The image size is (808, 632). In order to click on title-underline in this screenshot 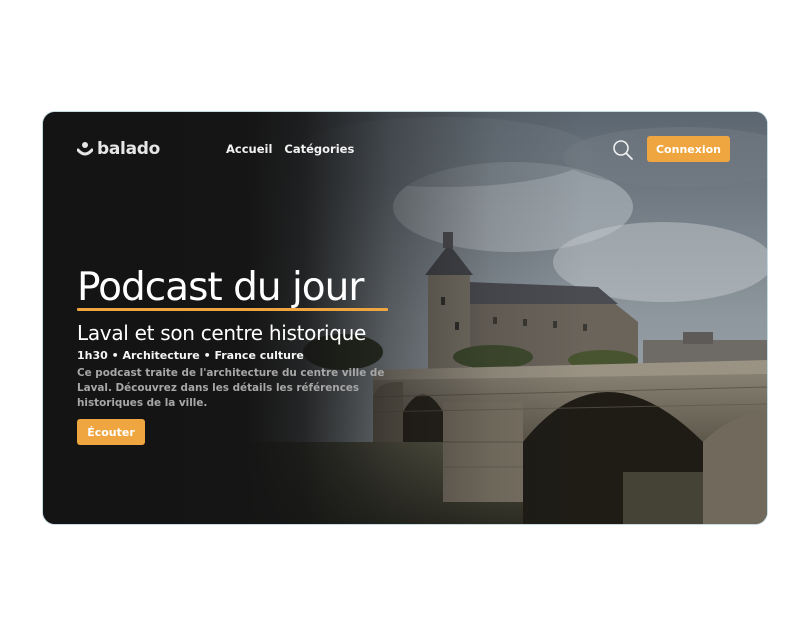, I will do `click(232, 309)`.